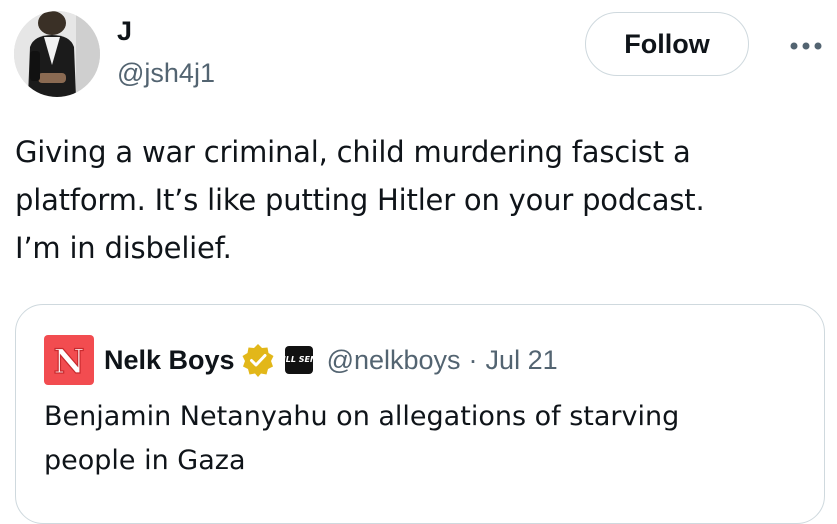 This screenshot has height=524, width=837. I want to click on more-horizontal-icon, so click(806, 46).